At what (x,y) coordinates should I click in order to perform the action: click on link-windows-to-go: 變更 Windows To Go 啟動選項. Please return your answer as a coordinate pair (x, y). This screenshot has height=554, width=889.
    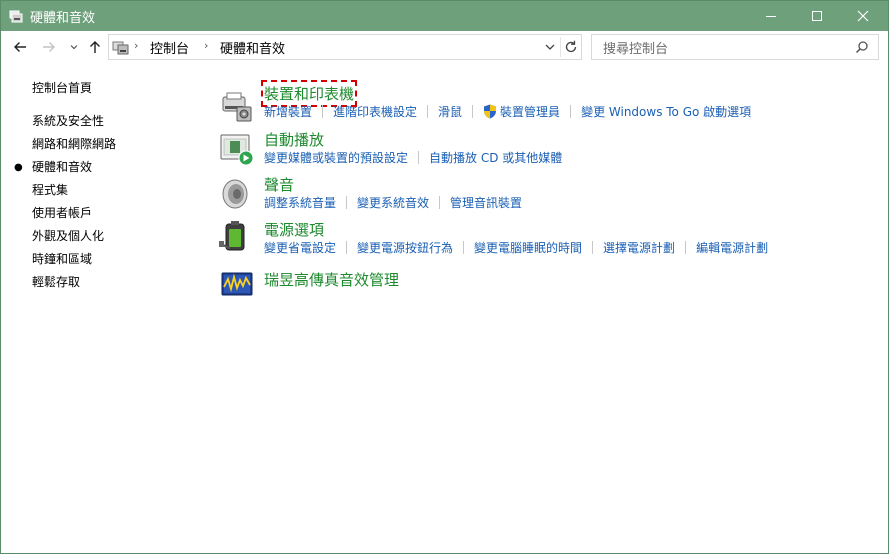
    Looking at the image, I should click on (666, 111).